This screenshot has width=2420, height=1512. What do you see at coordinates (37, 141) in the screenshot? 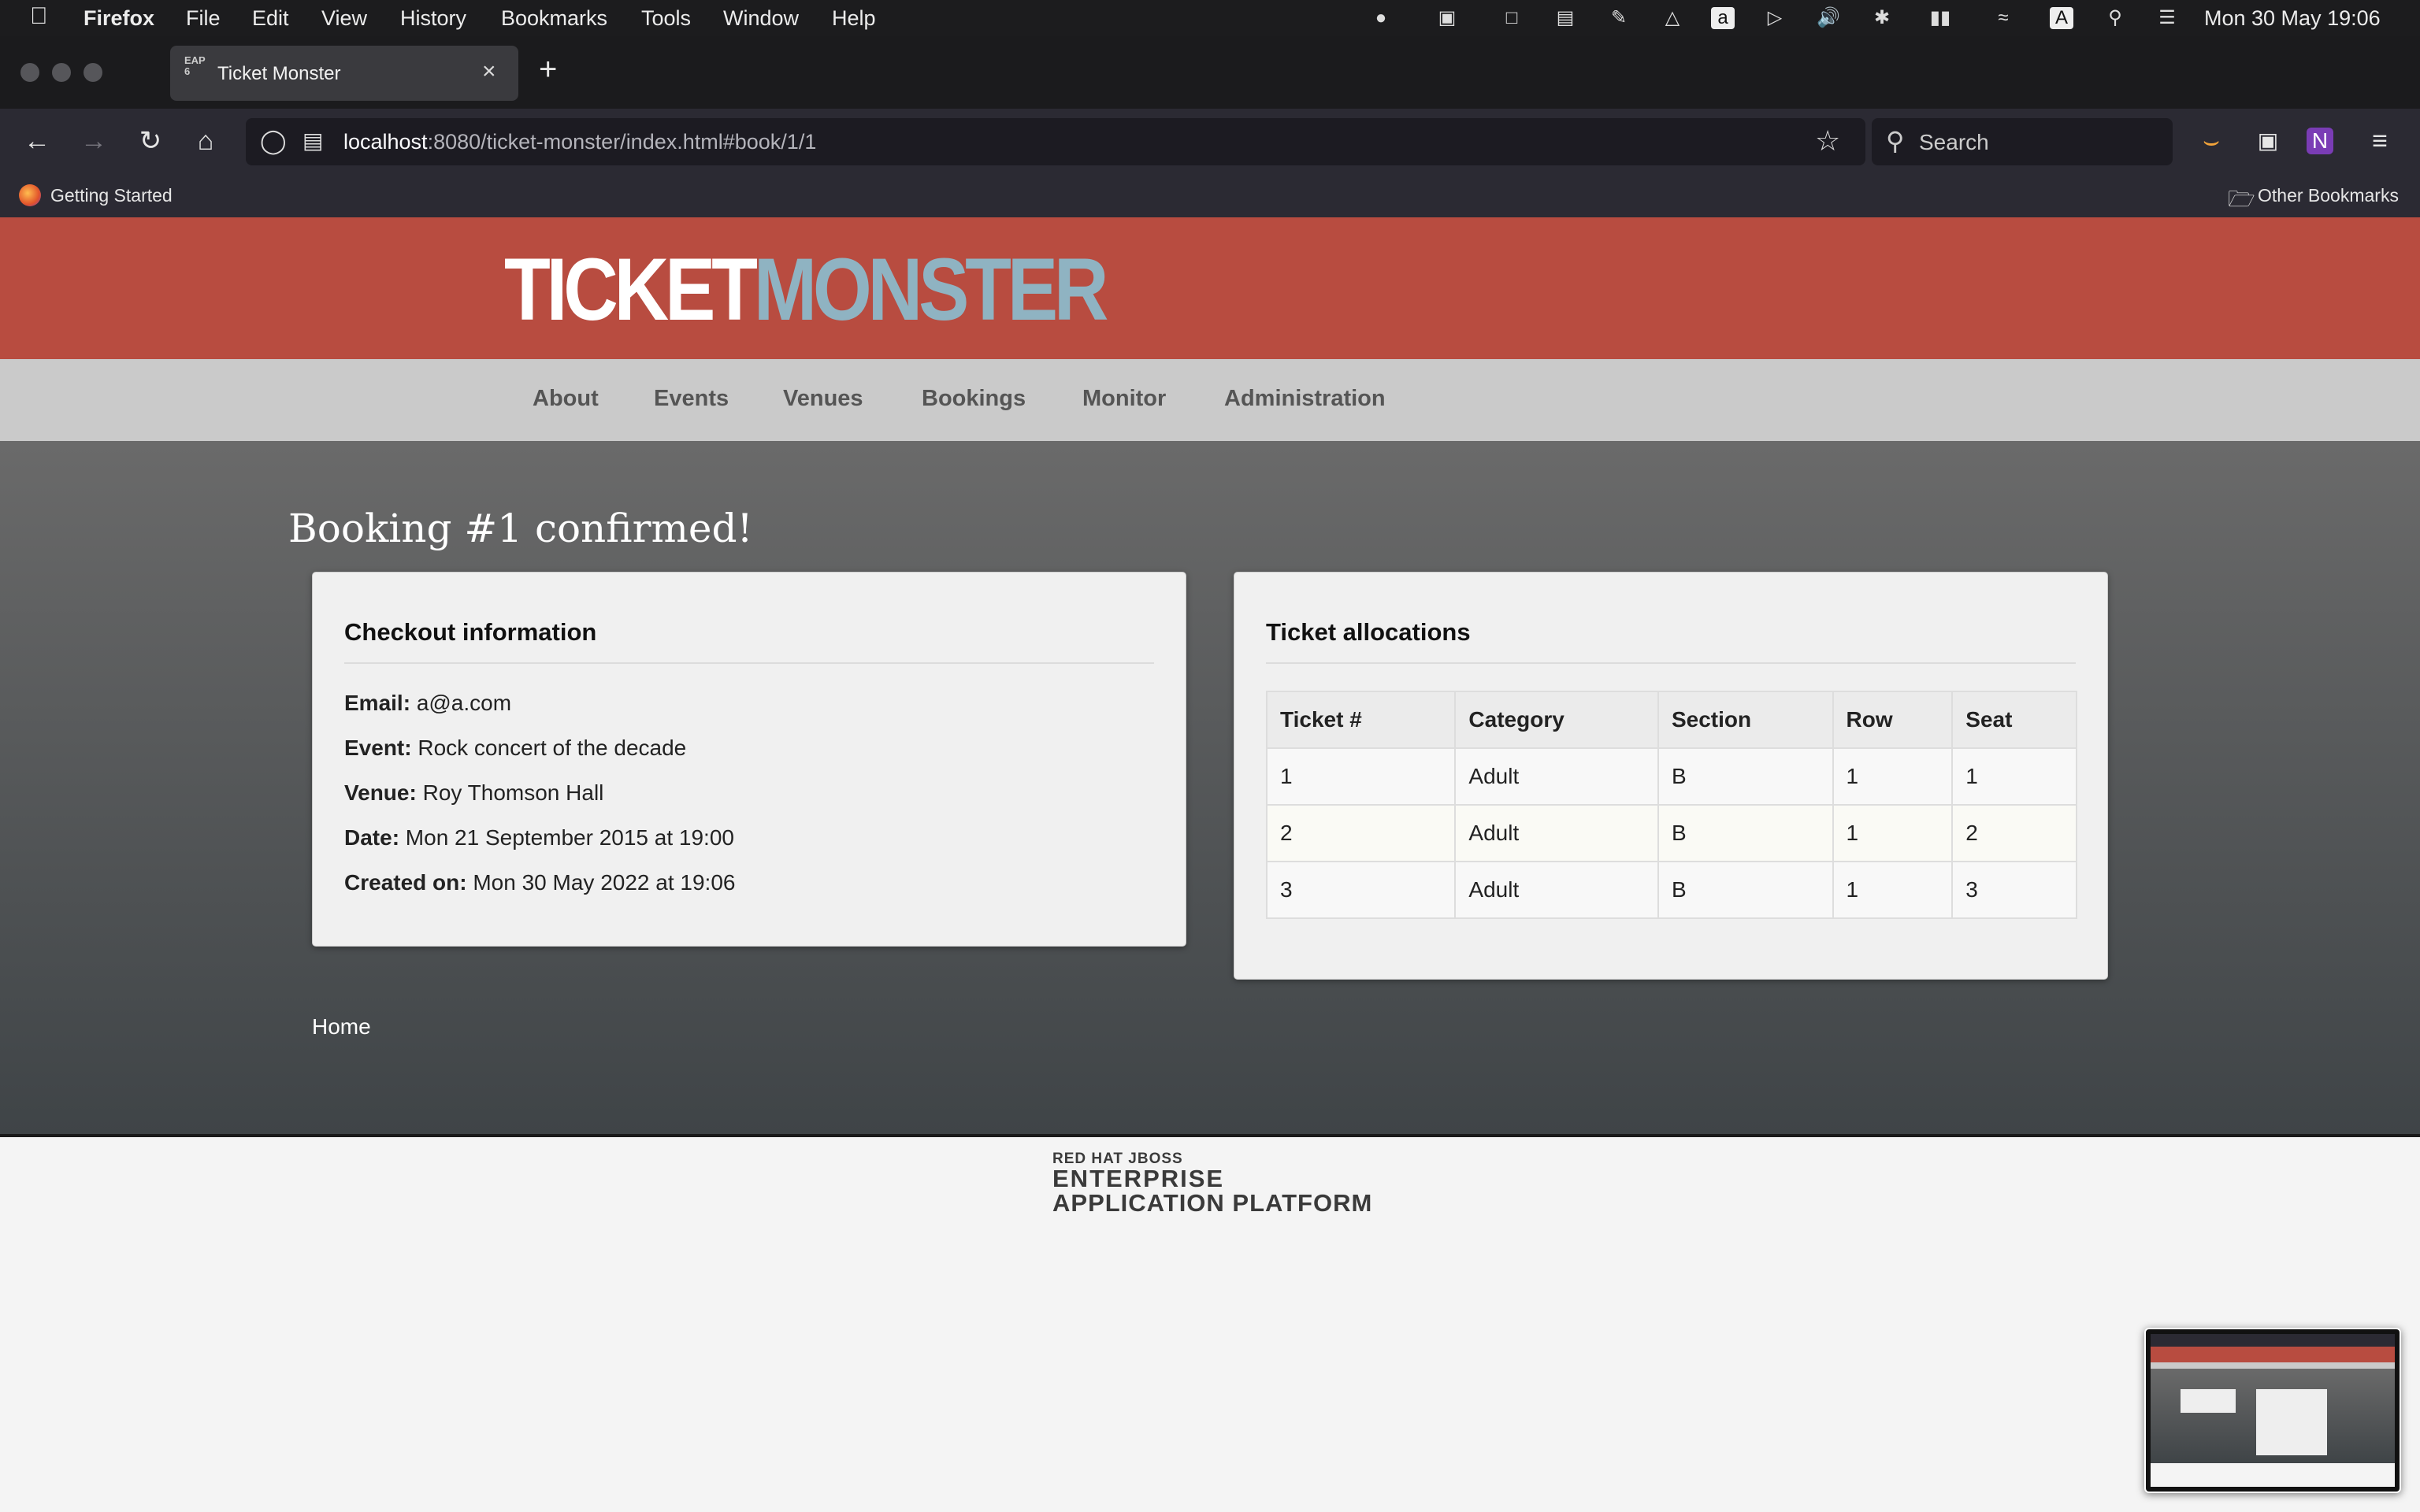
I see `back-arrow-icon: ←` at bounding box center [37, 141].